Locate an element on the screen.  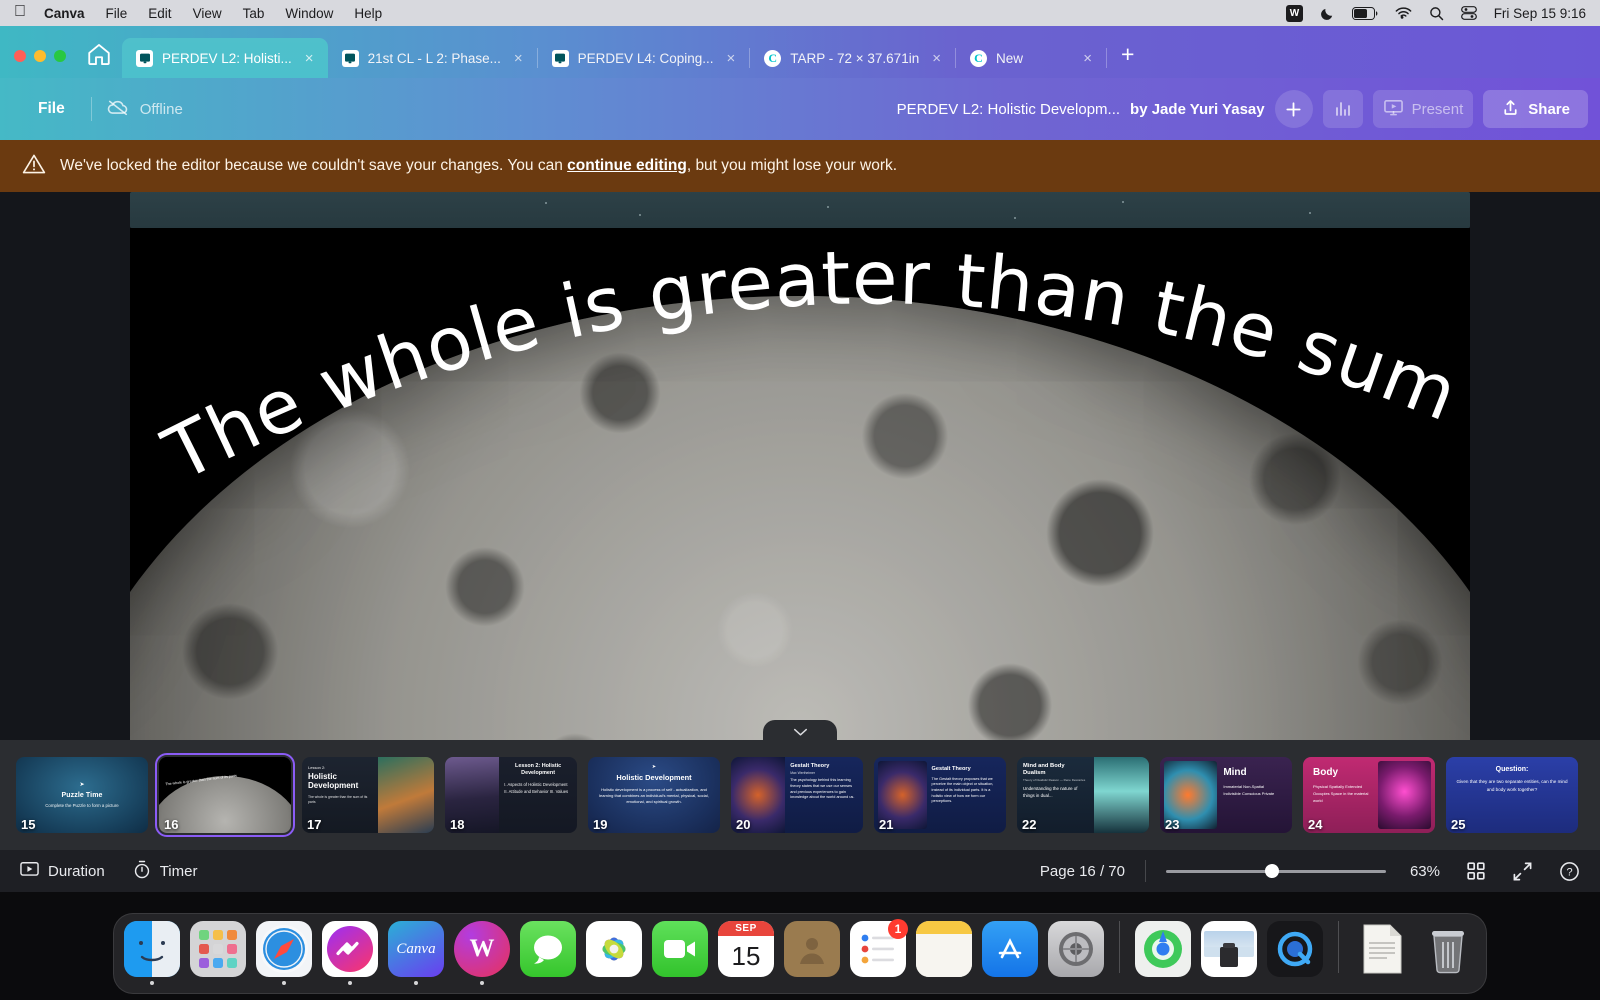
dock-item-system-settings is located at coordinates (1076, 953).